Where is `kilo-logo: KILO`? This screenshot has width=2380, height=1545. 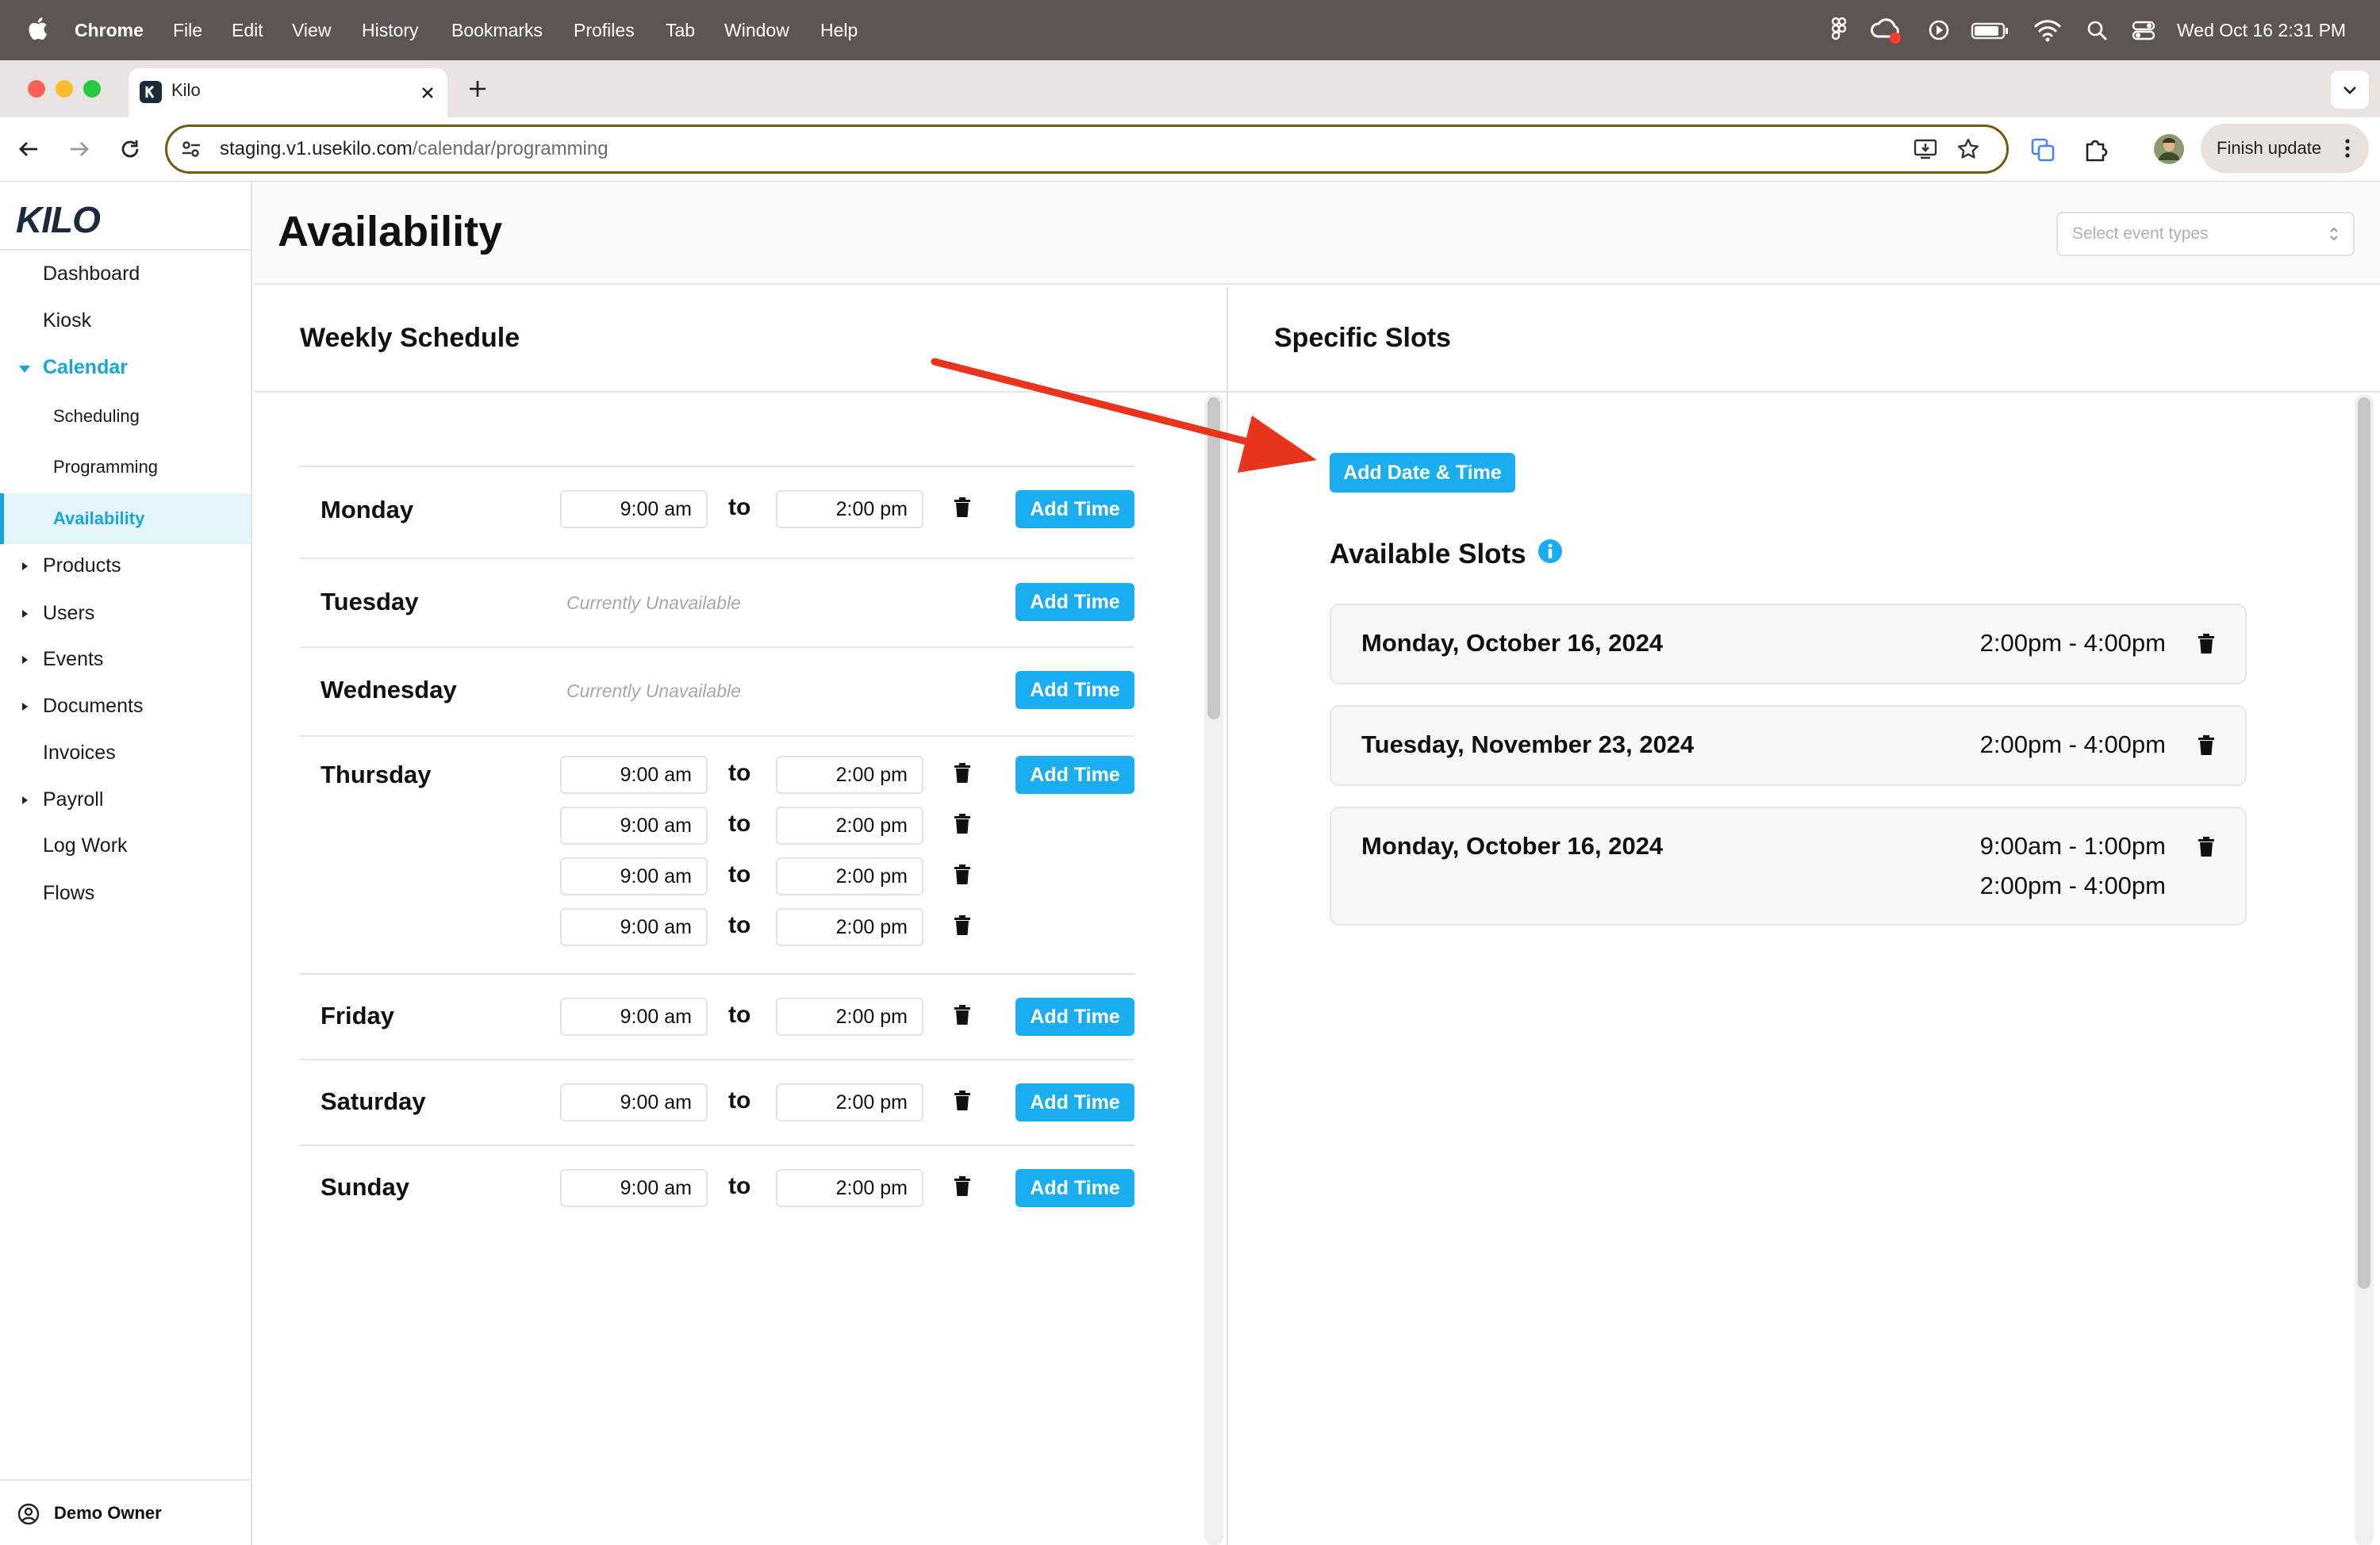 kilo-logo: KILO is located at coordinates (58, 219).